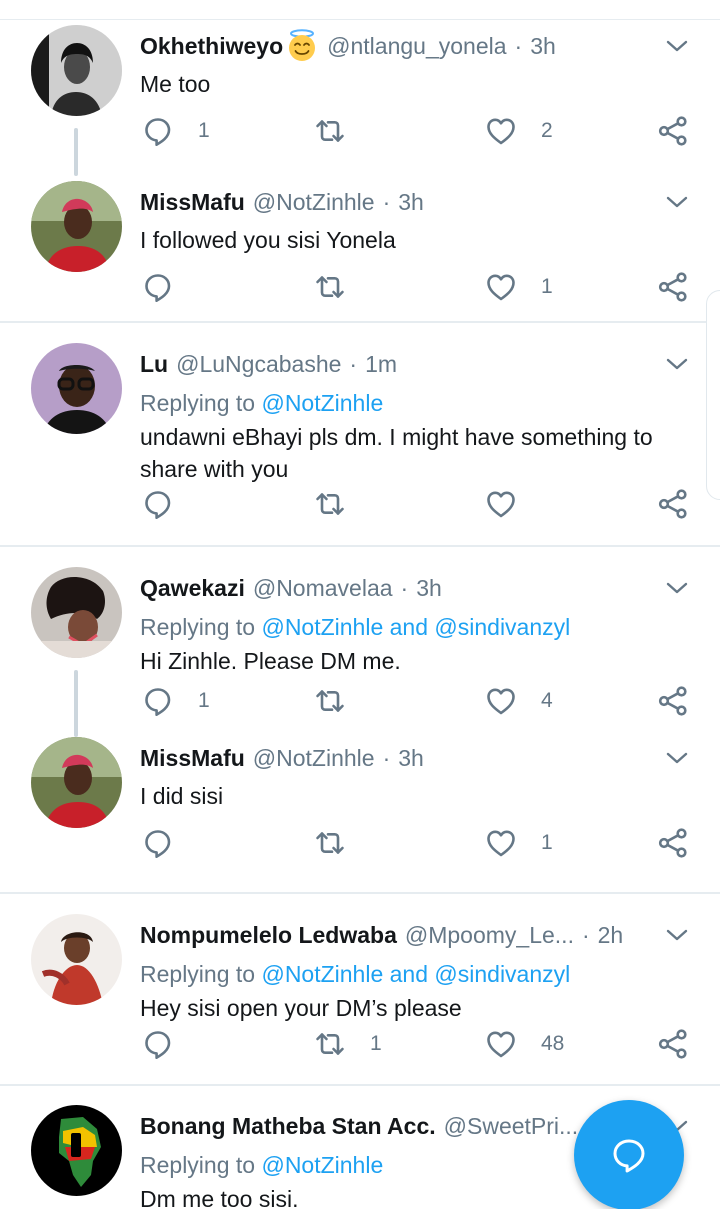 Image resolution: width=720 pixels, height=1209 pixels. What do you see at coordinates (381, 364) in the screenshot?
I see `timestamp: 1m` at bounding box center [381, 364].